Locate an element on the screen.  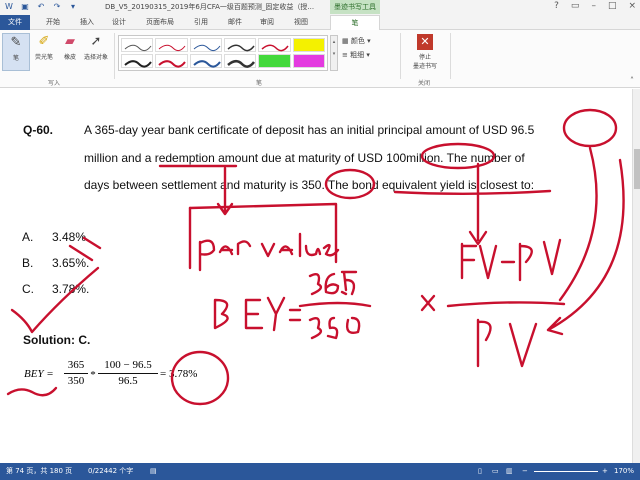
zoom-out-icon: − is located at coordinates (525, 471).